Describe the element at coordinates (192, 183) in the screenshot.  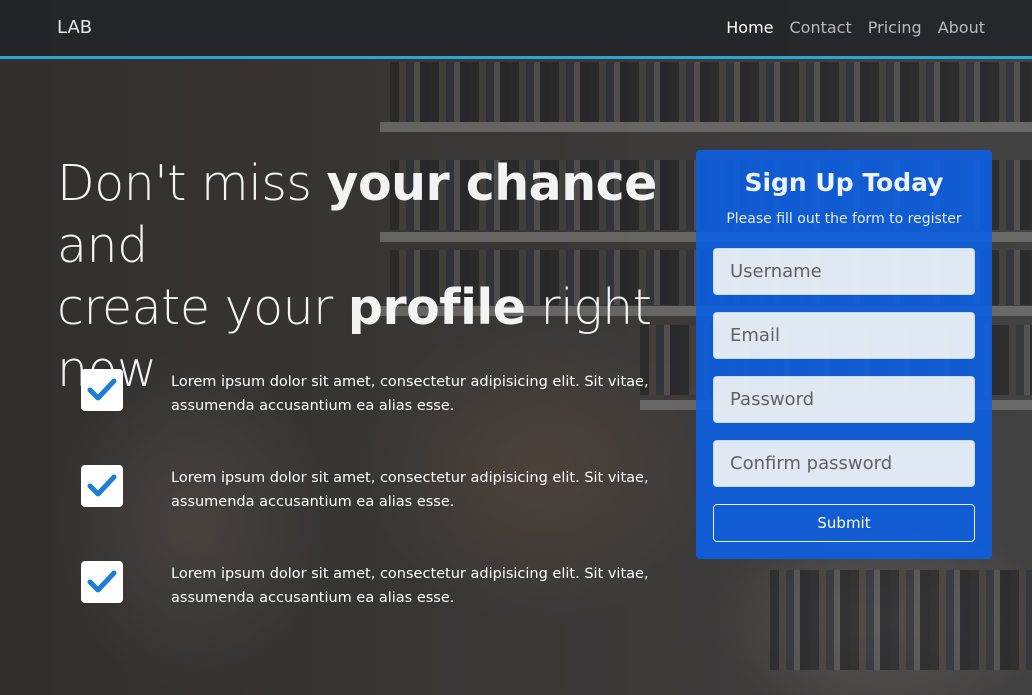
I see `headline-text: Don't miss` at that location.